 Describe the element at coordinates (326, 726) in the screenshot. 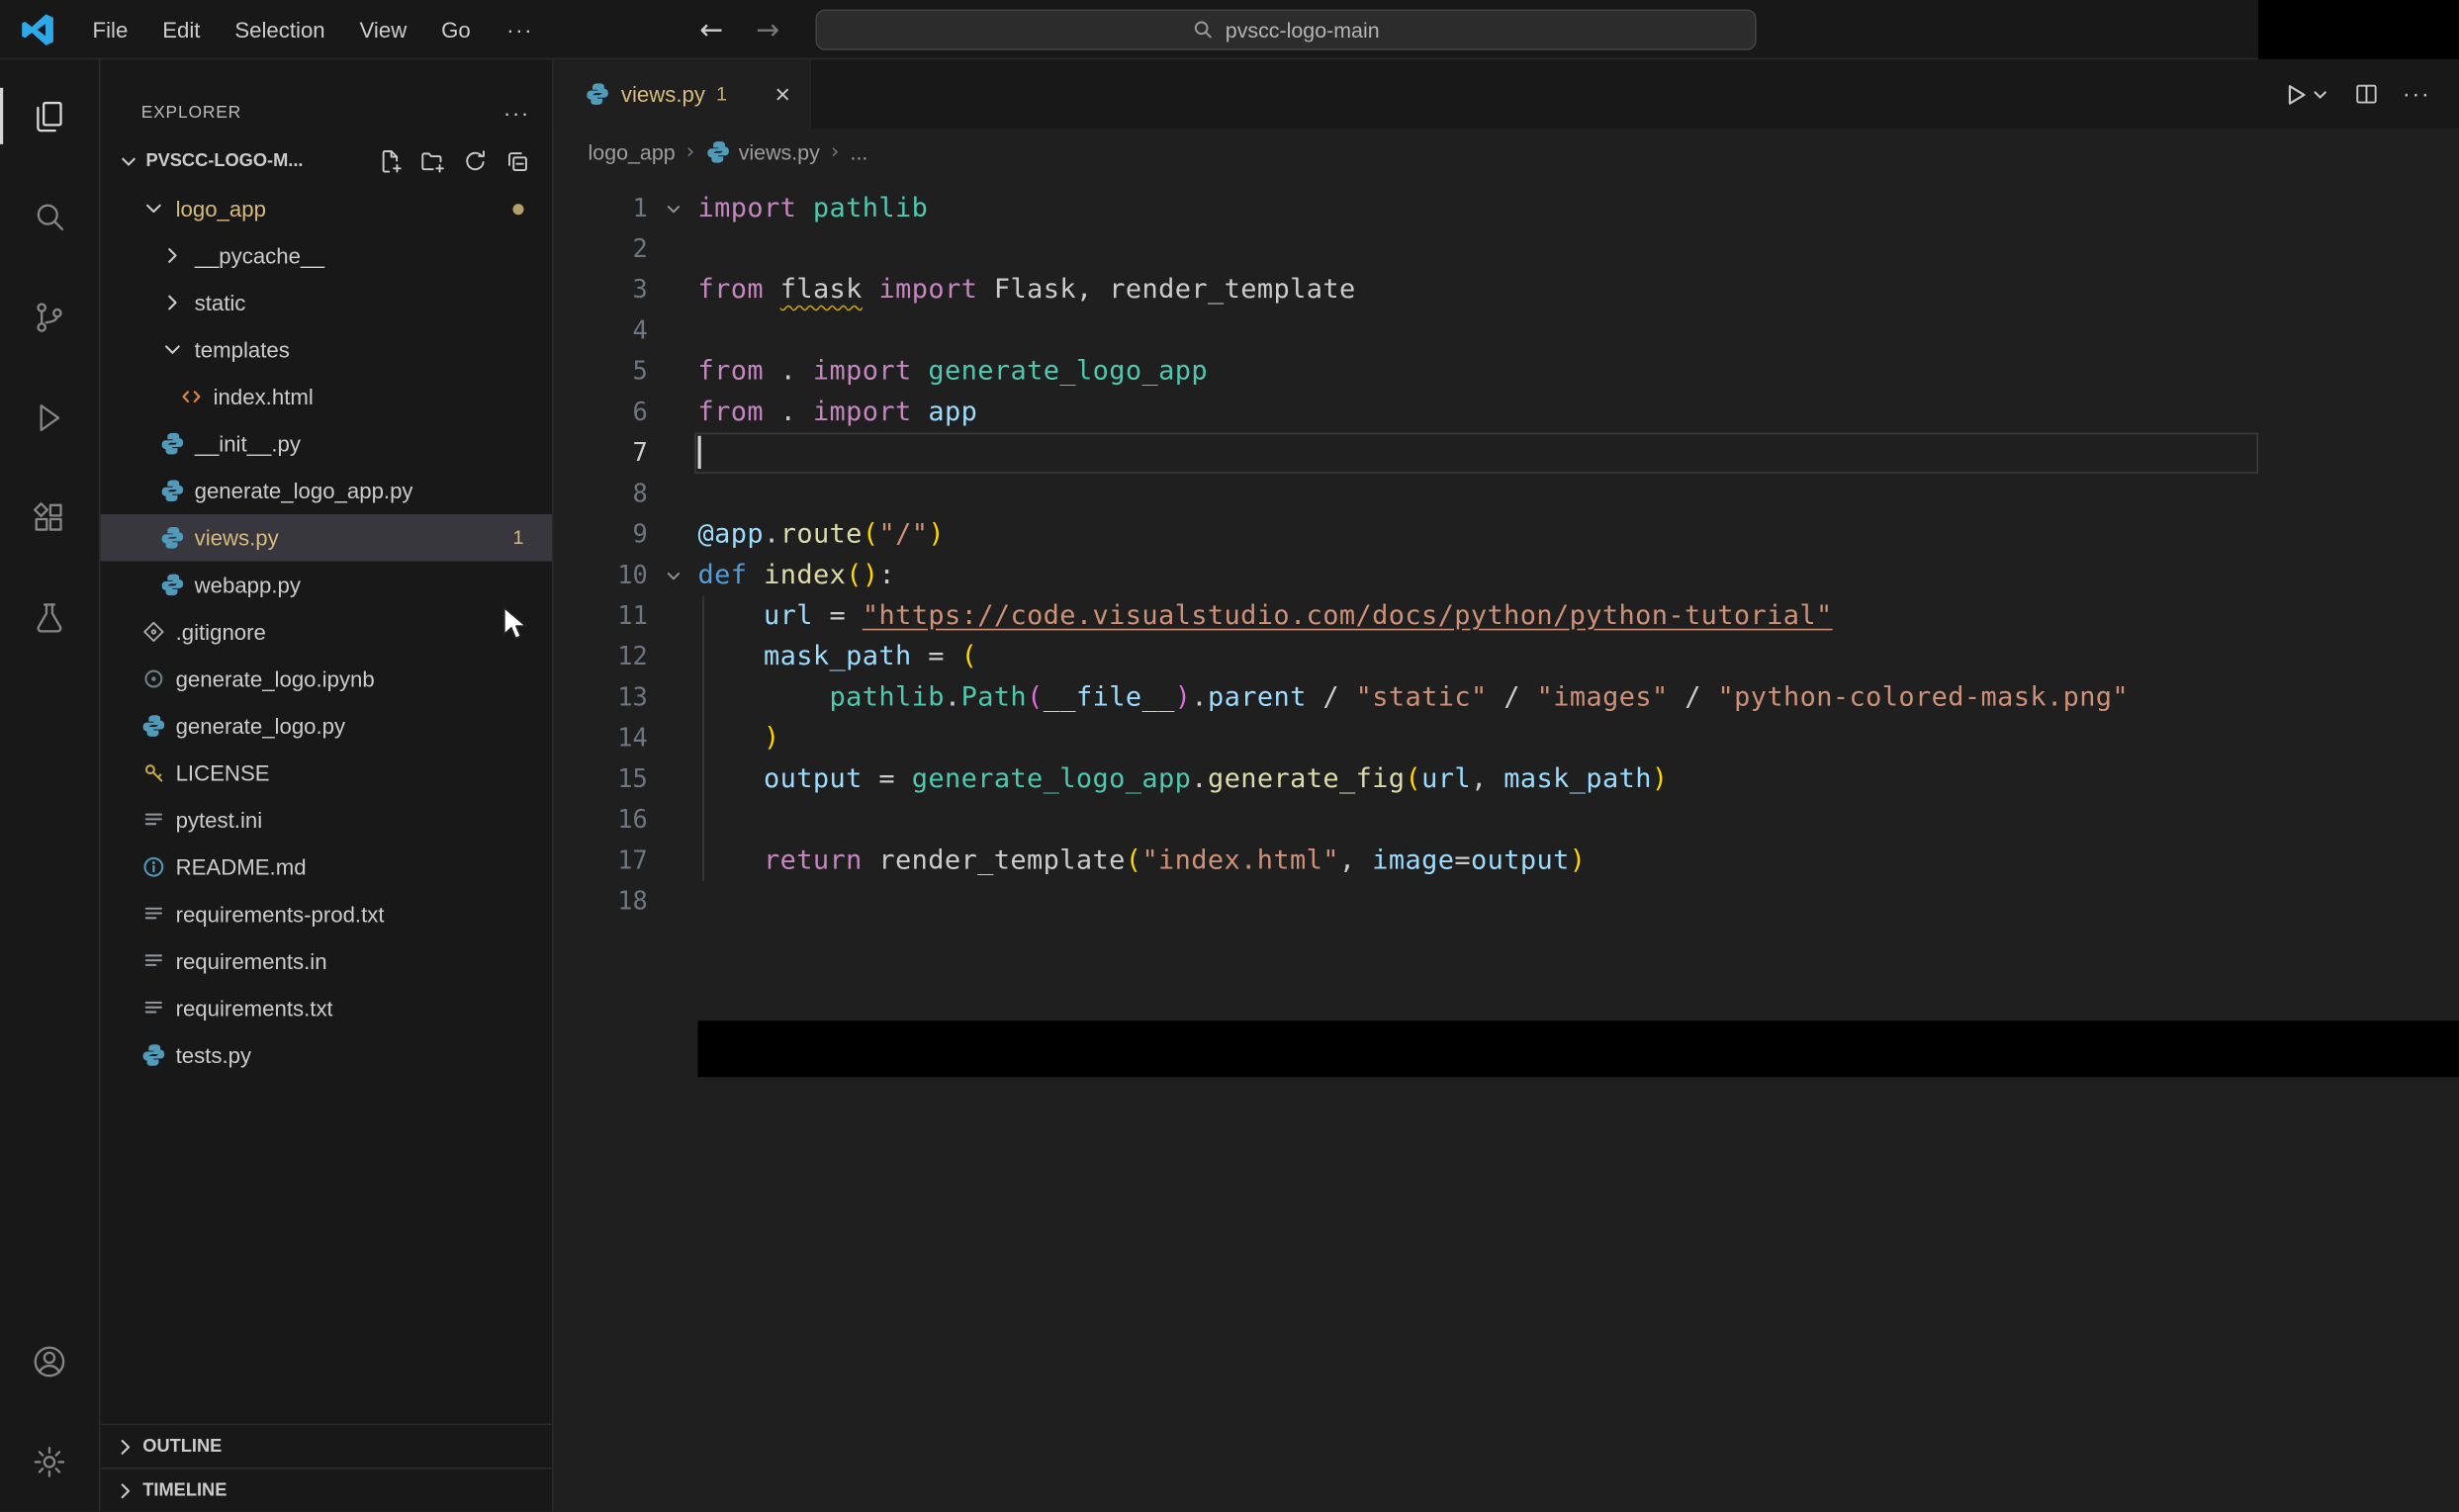

I see `tree-item-generate_logo.py: generate_logo.py` at that location.